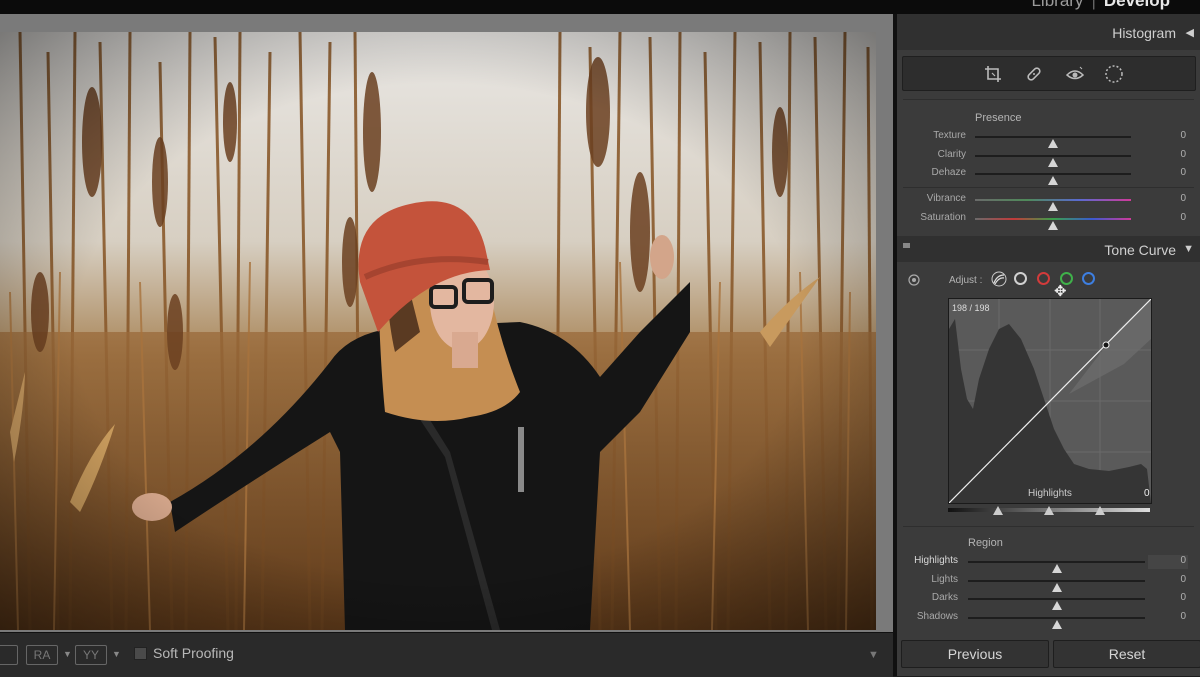  What do you see at coordinates (1190, 32) in the screenshot?
I see `collapse-left-icon: ◀` at bounding box center [1190, 32].